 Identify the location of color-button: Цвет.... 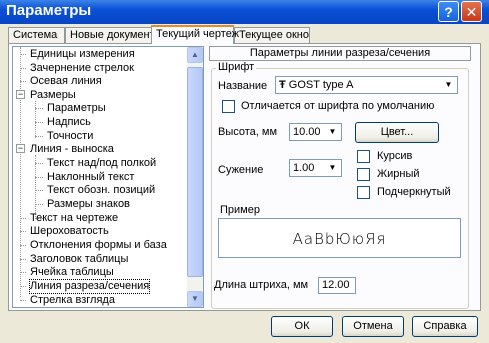
(397, 132).